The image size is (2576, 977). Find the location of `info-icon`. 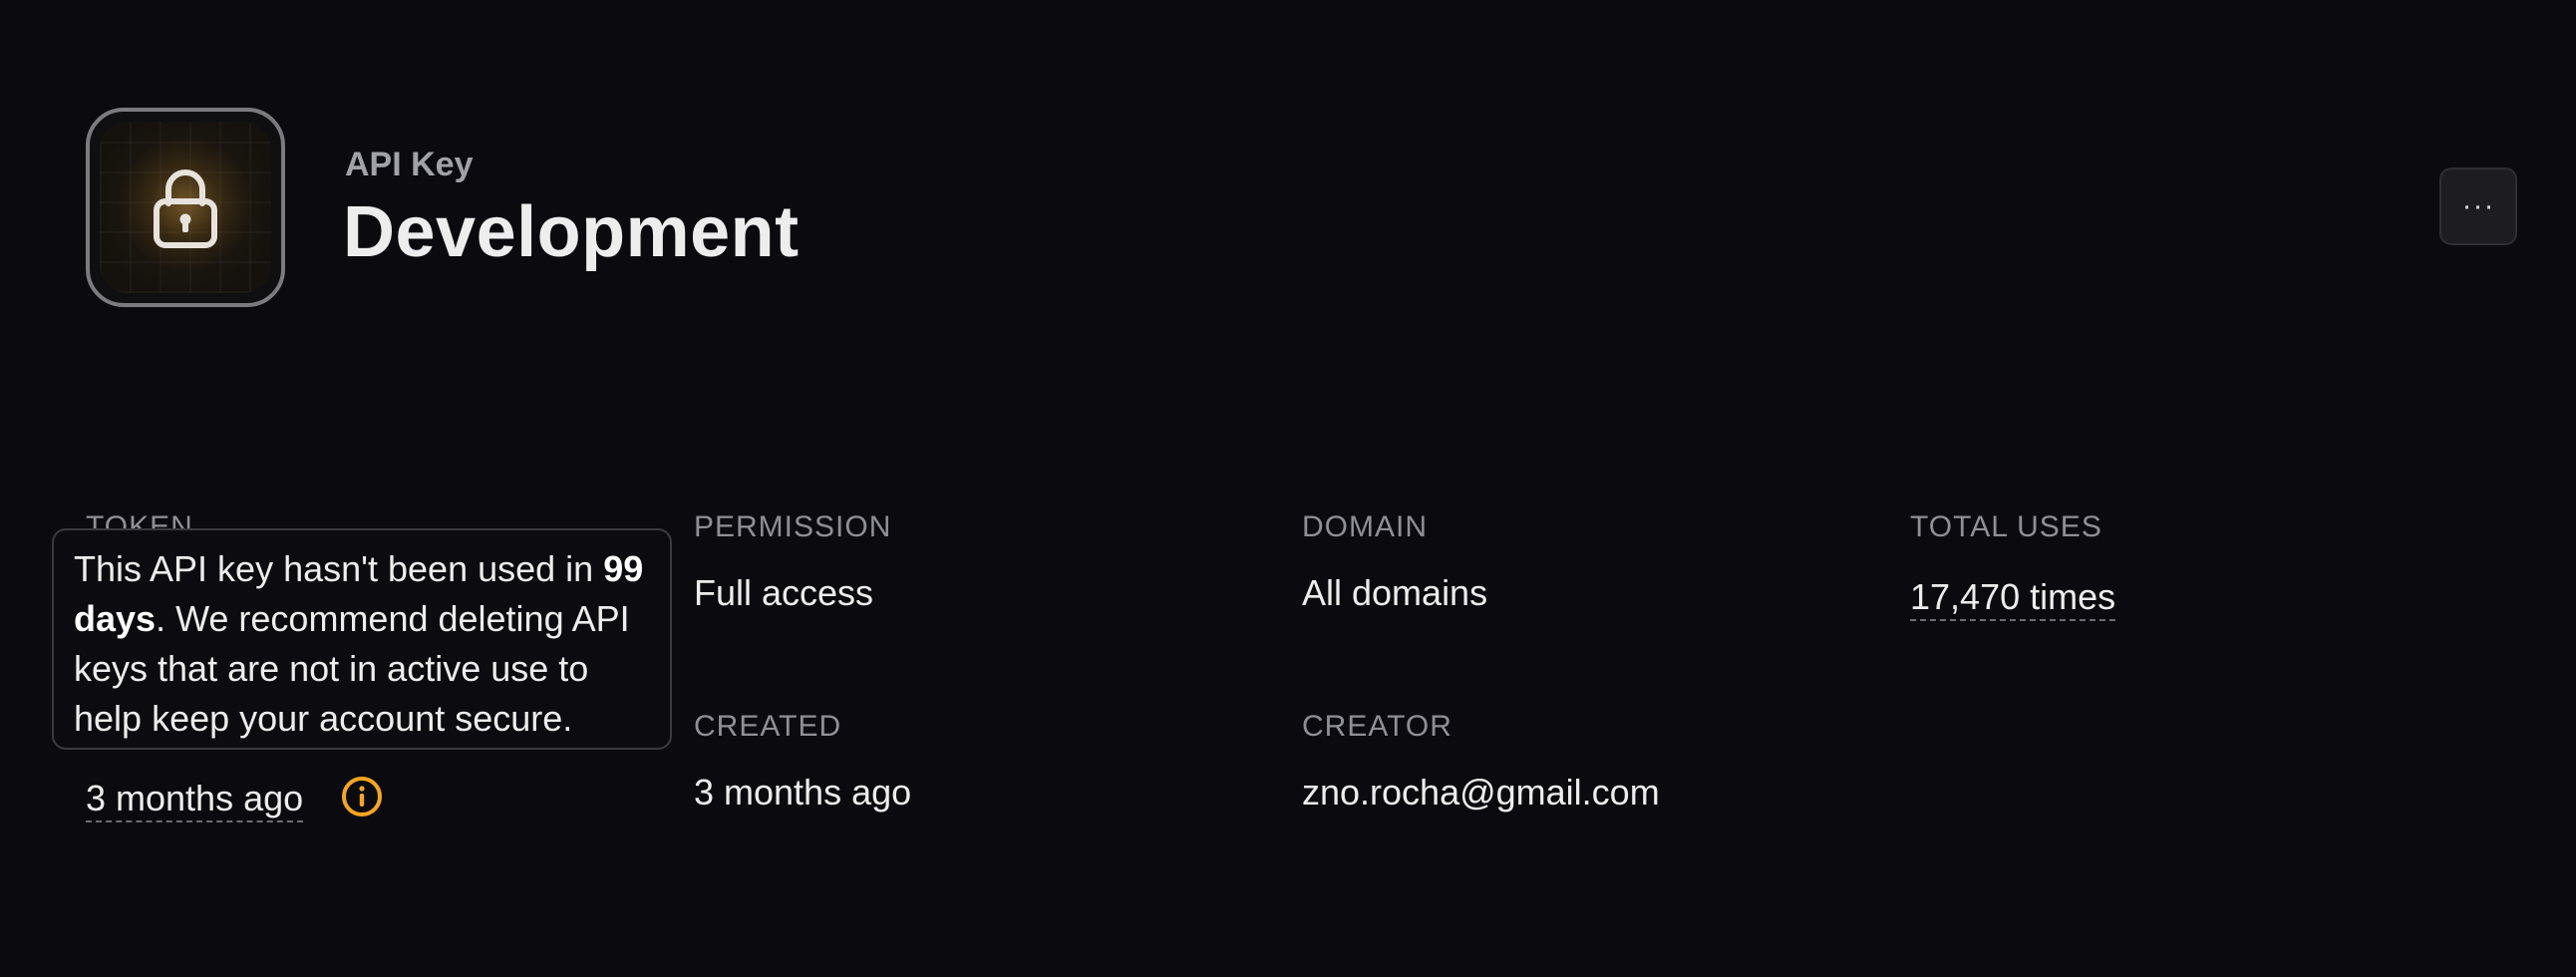

info-icon is located at coordinates (362, 796).